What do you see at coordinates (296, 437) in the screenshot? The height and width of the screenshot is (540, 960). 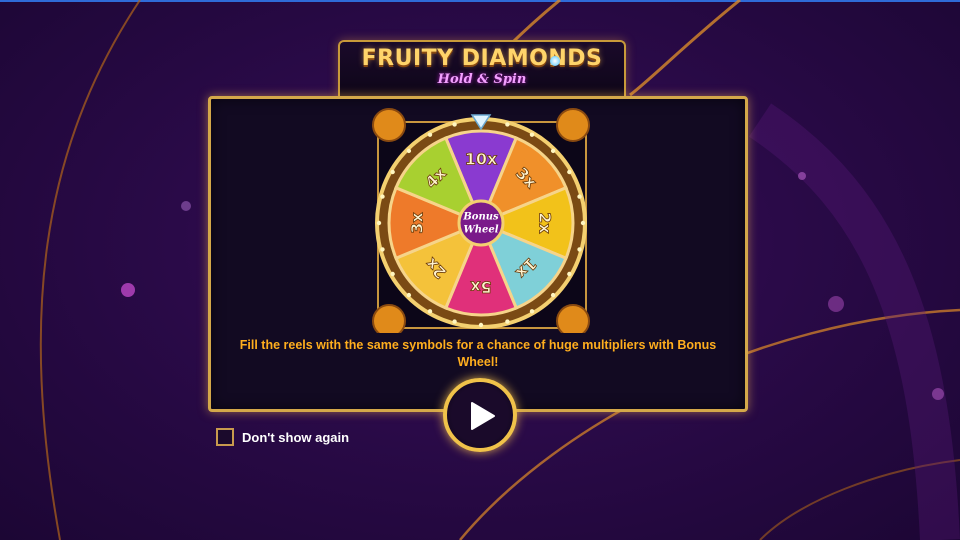 I see `dont-show-again-label: Don't show again` at bounding box center [296, 437].